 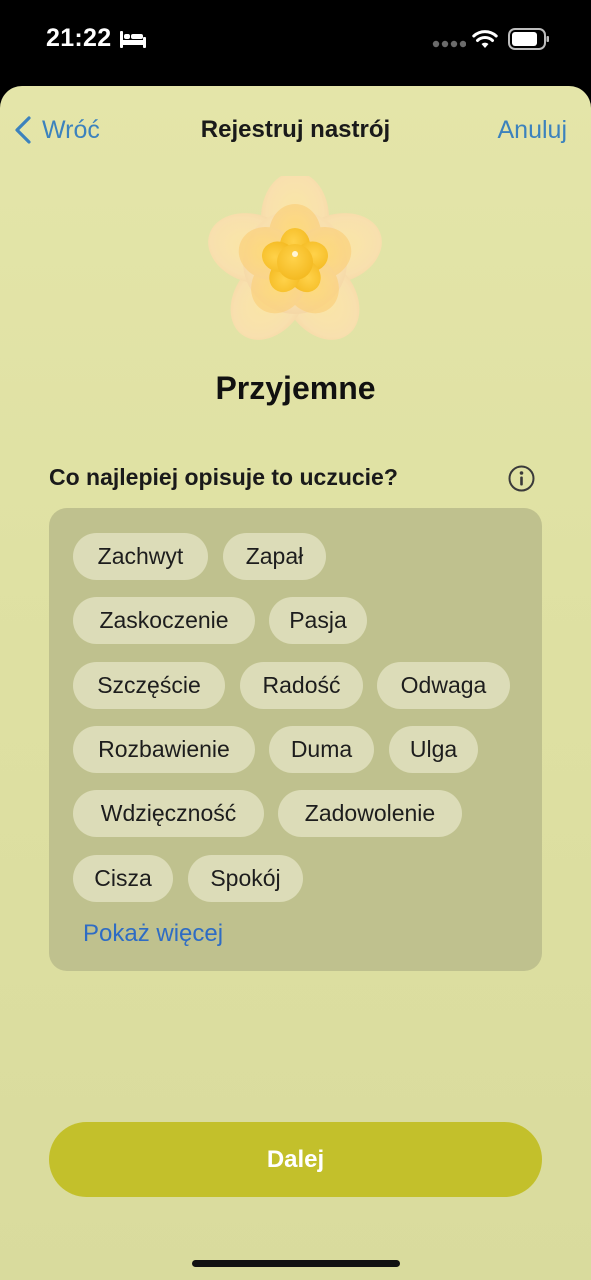 What do you see at coordinates (521, 478) in the screenshot?
I see `info-icon` at bounding box center [521, 478].